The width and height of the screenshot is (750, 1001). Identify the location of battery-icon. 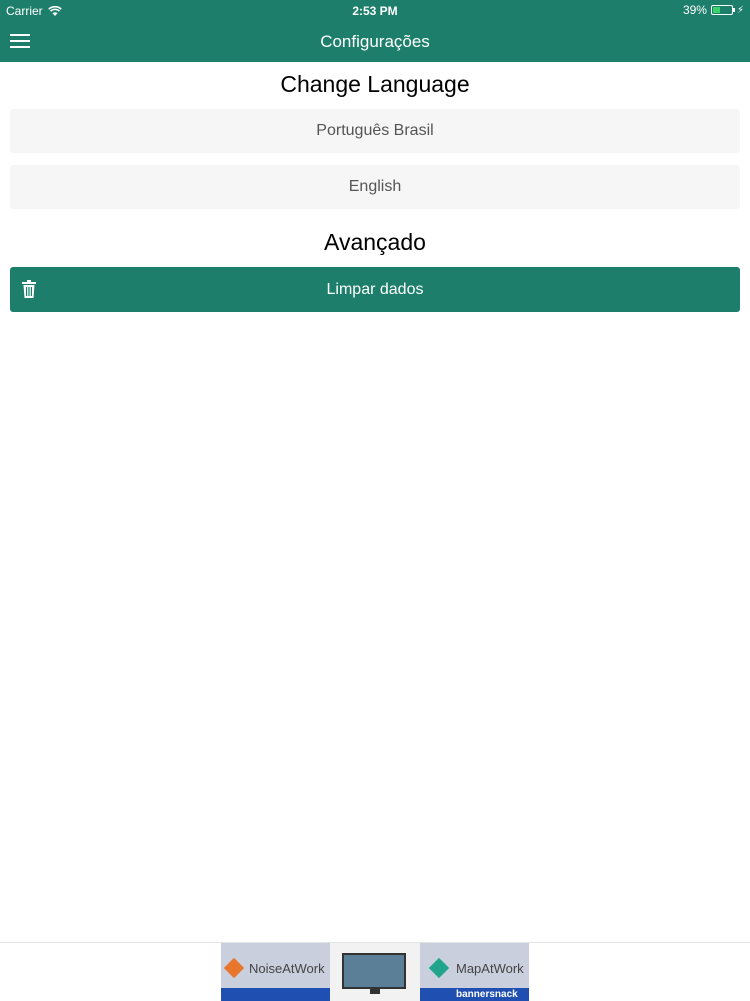
(722, 10).